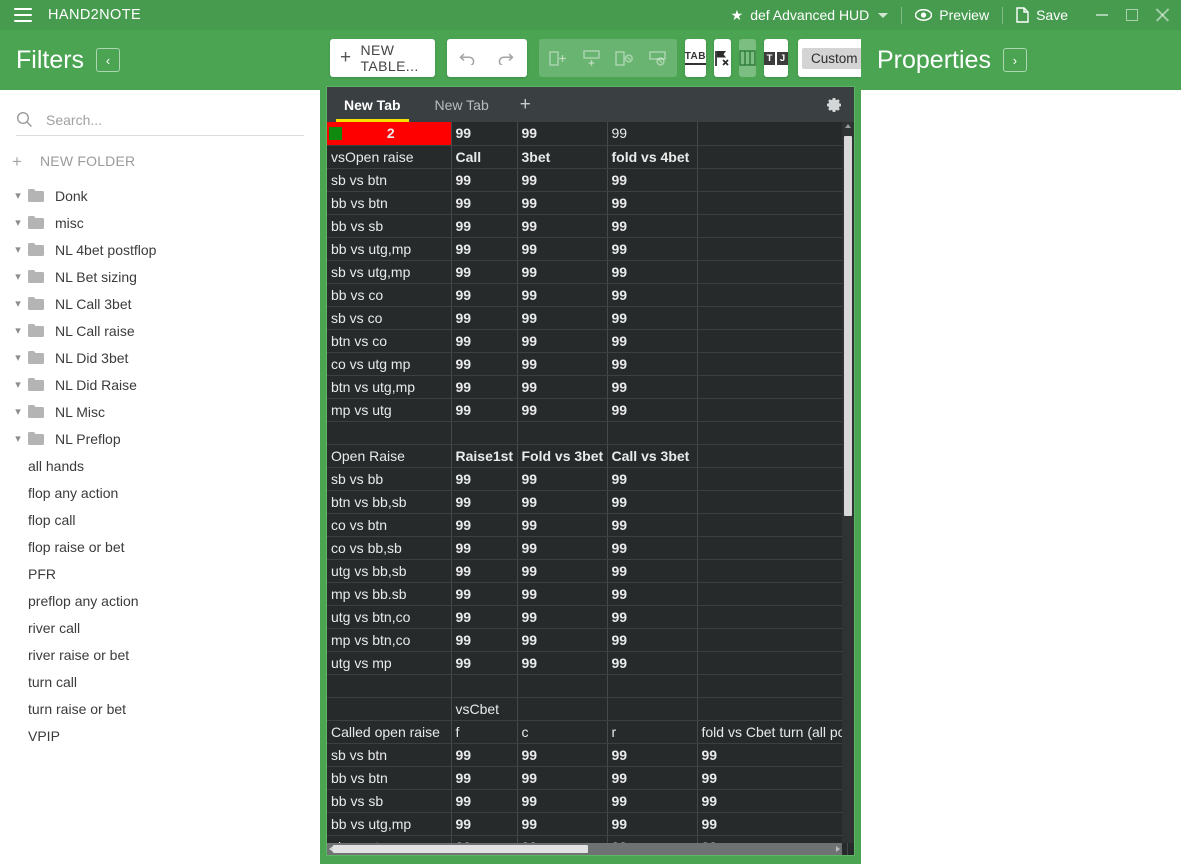  Describe the element at coordinates (695, 58) in the screenshot. I see `tab-button: TAB` at that location.